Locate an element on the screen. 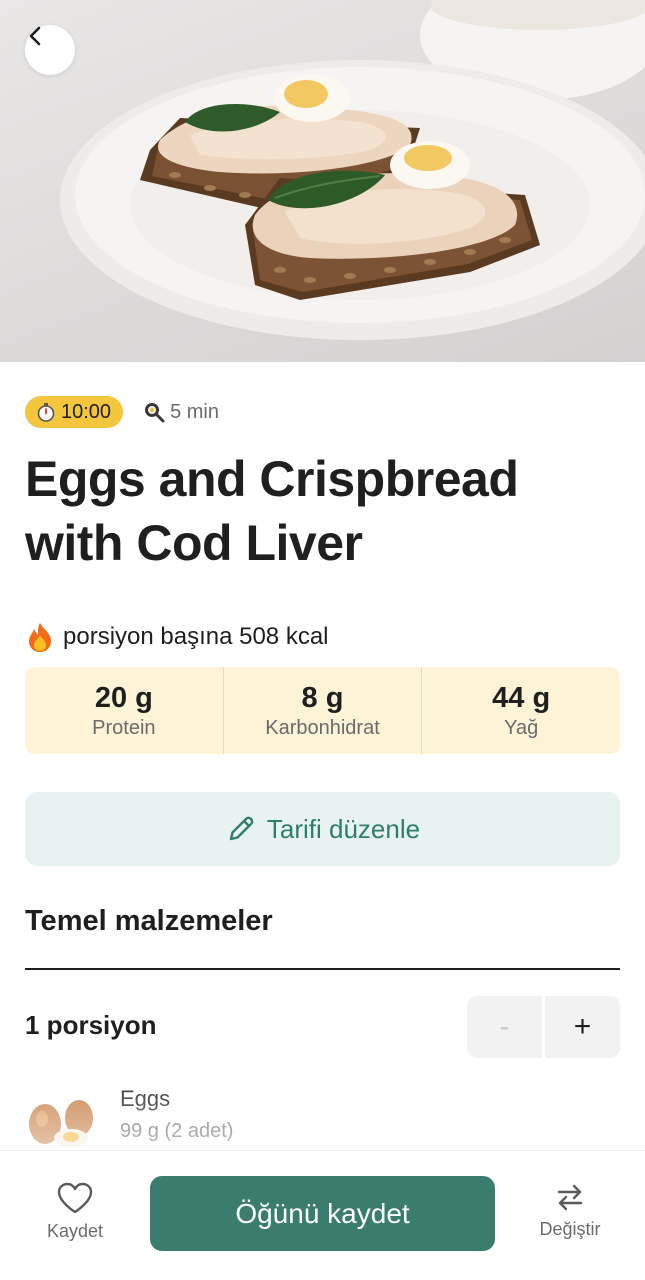  back-button is located at coordinates (50, 50).